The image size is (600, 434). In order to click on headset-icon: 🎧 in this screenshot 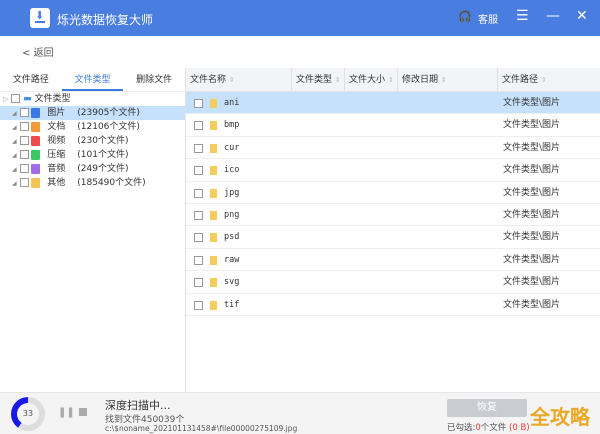, I will do `click(465, 16)`.